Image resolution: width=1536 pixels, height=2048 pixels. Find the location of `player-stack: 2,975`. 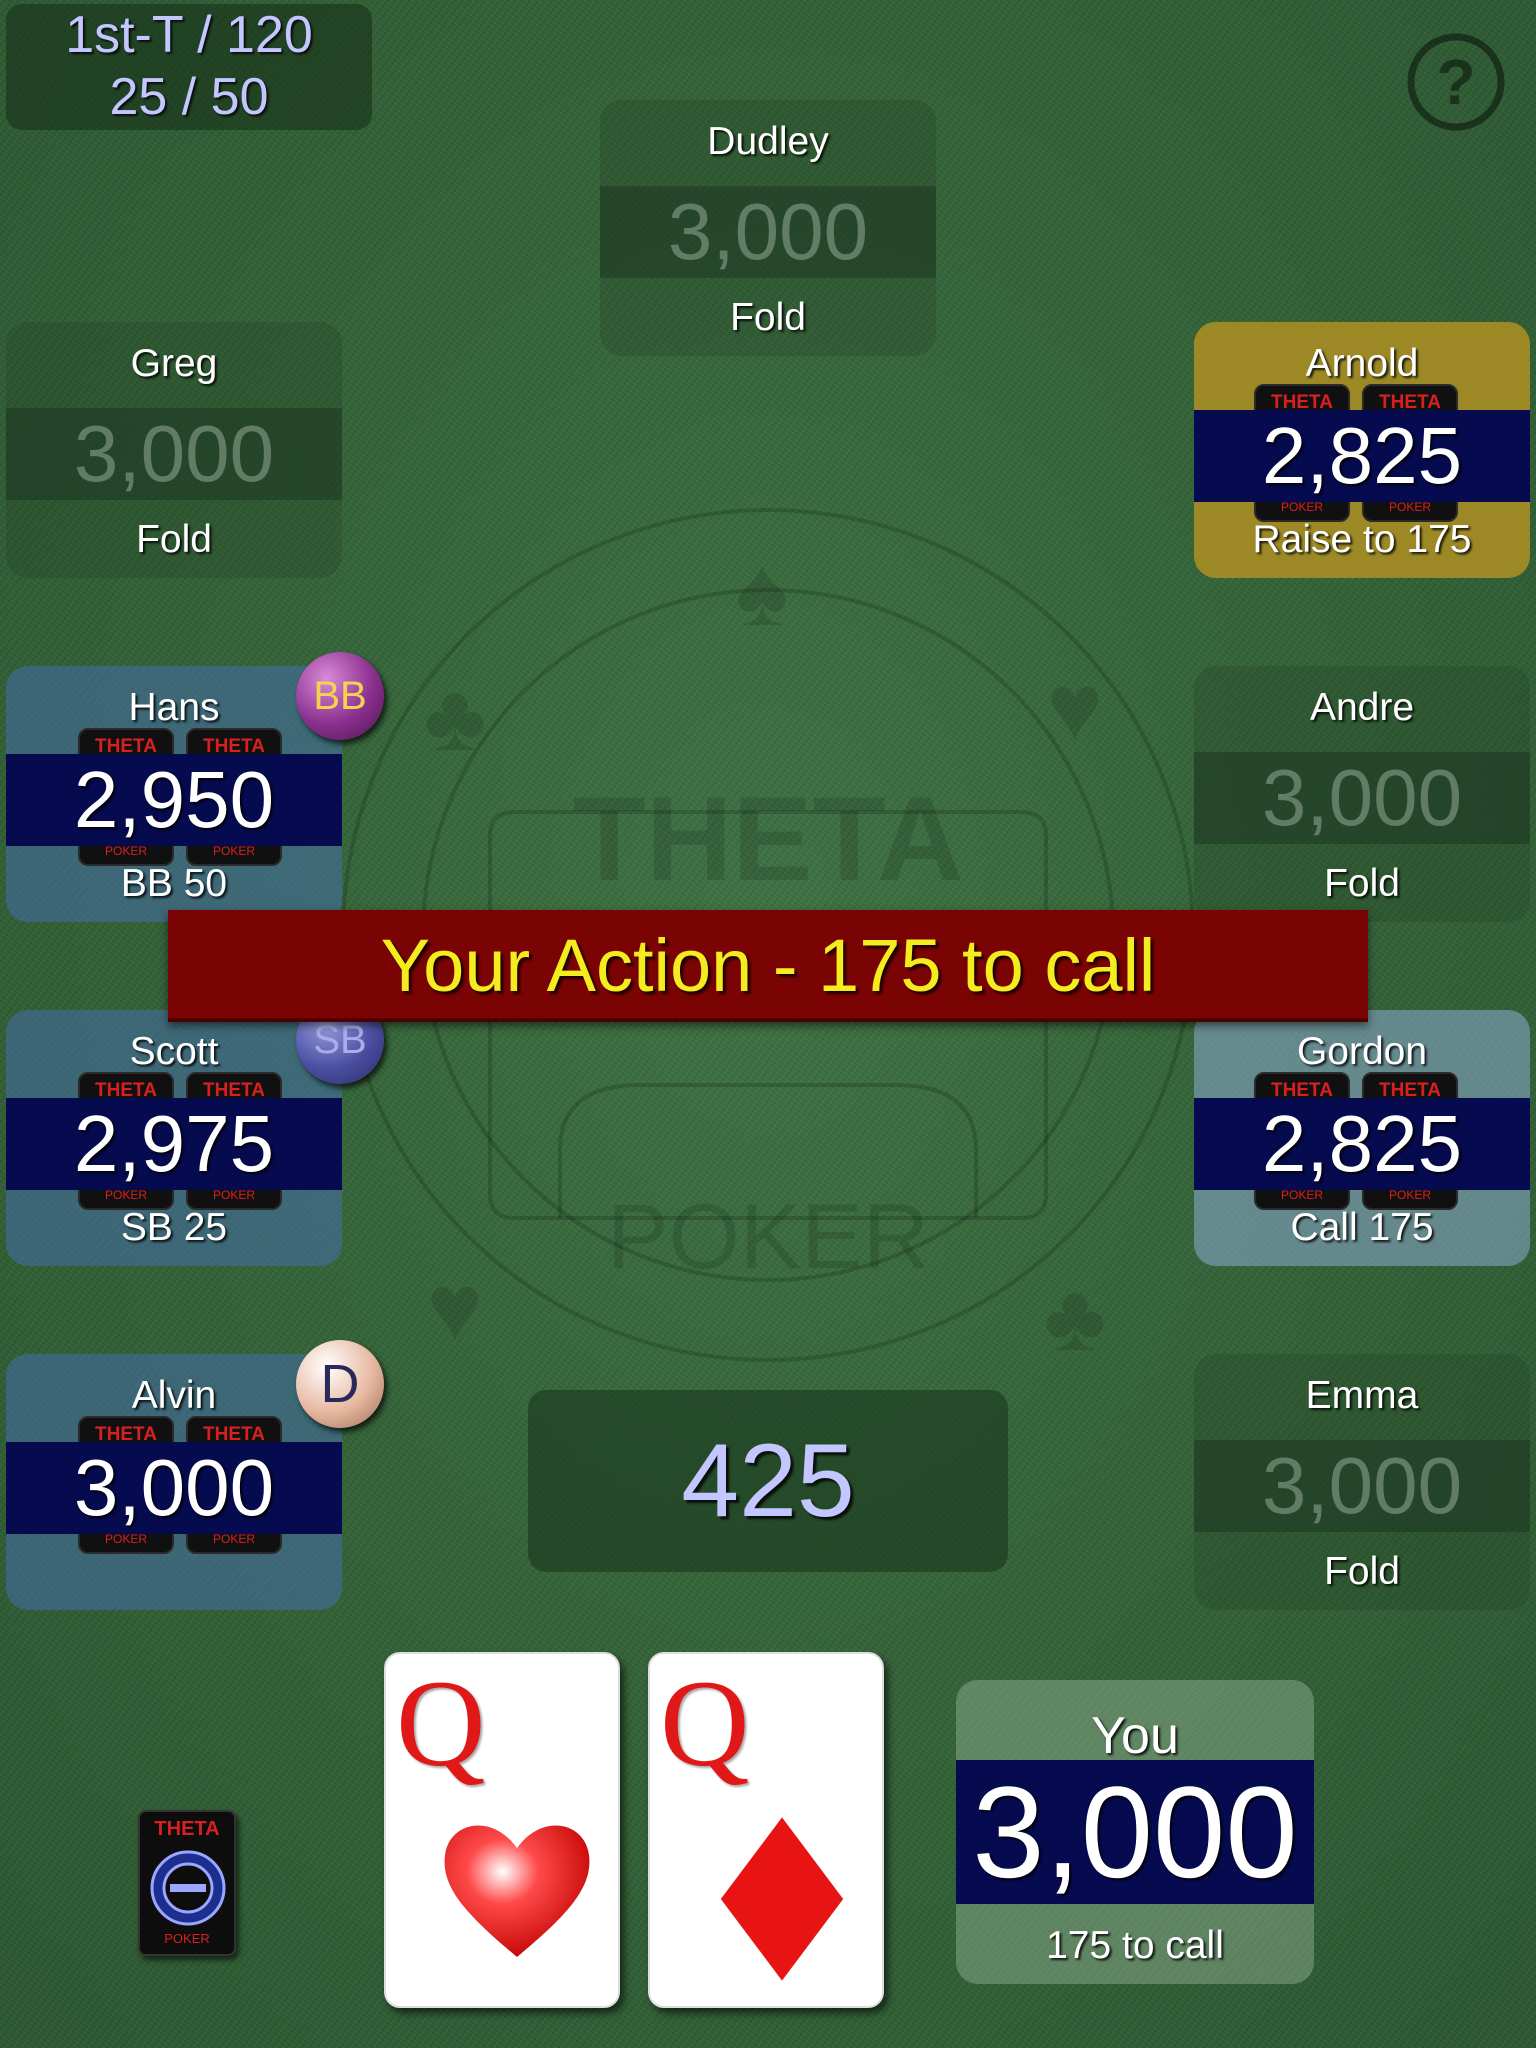

player-stack: 2,975 is located at coordinates (174, 1144).